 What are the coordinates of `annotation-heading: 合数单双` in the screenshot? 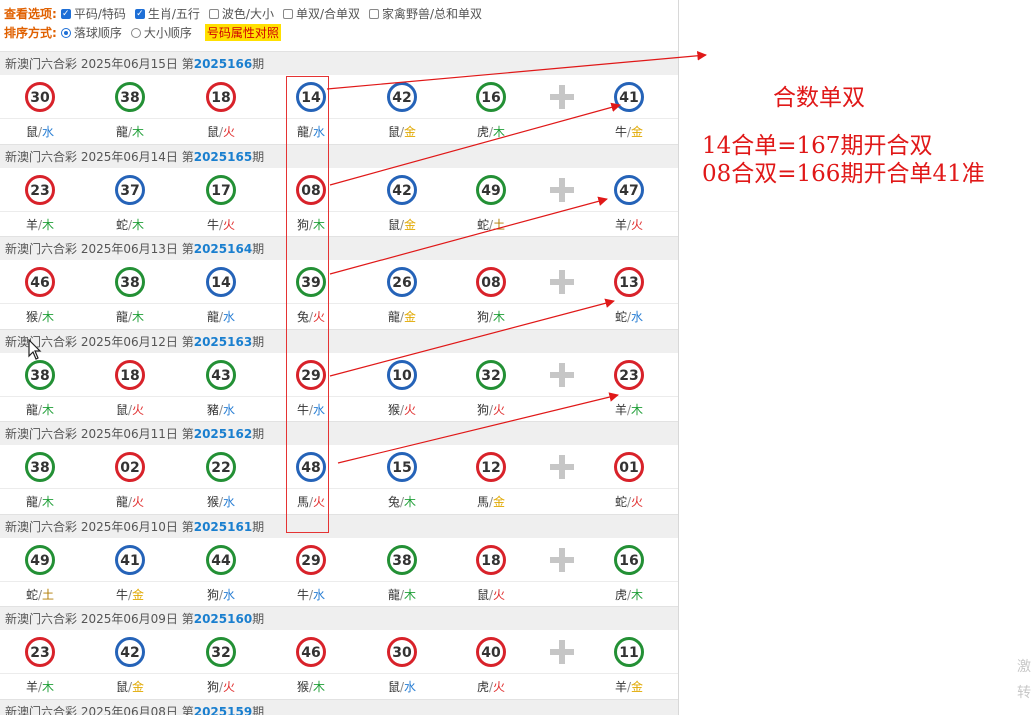 It's located at (819, 98).